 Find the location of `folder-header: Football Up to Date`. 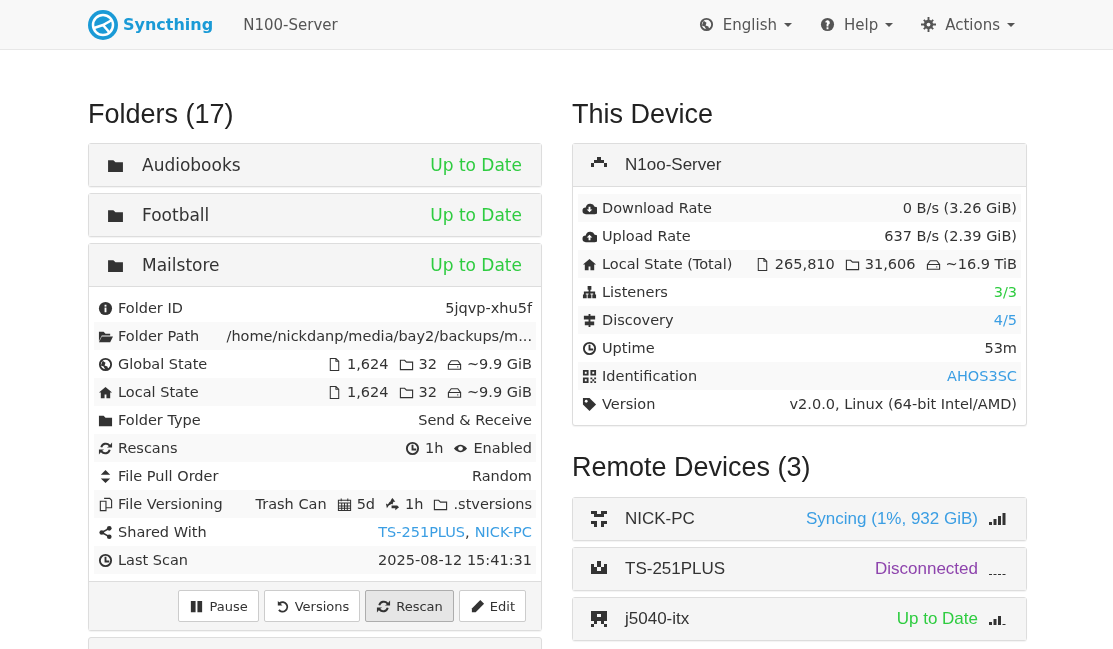

folder-header: Football Up to Date is located at coordinates (315, 215).